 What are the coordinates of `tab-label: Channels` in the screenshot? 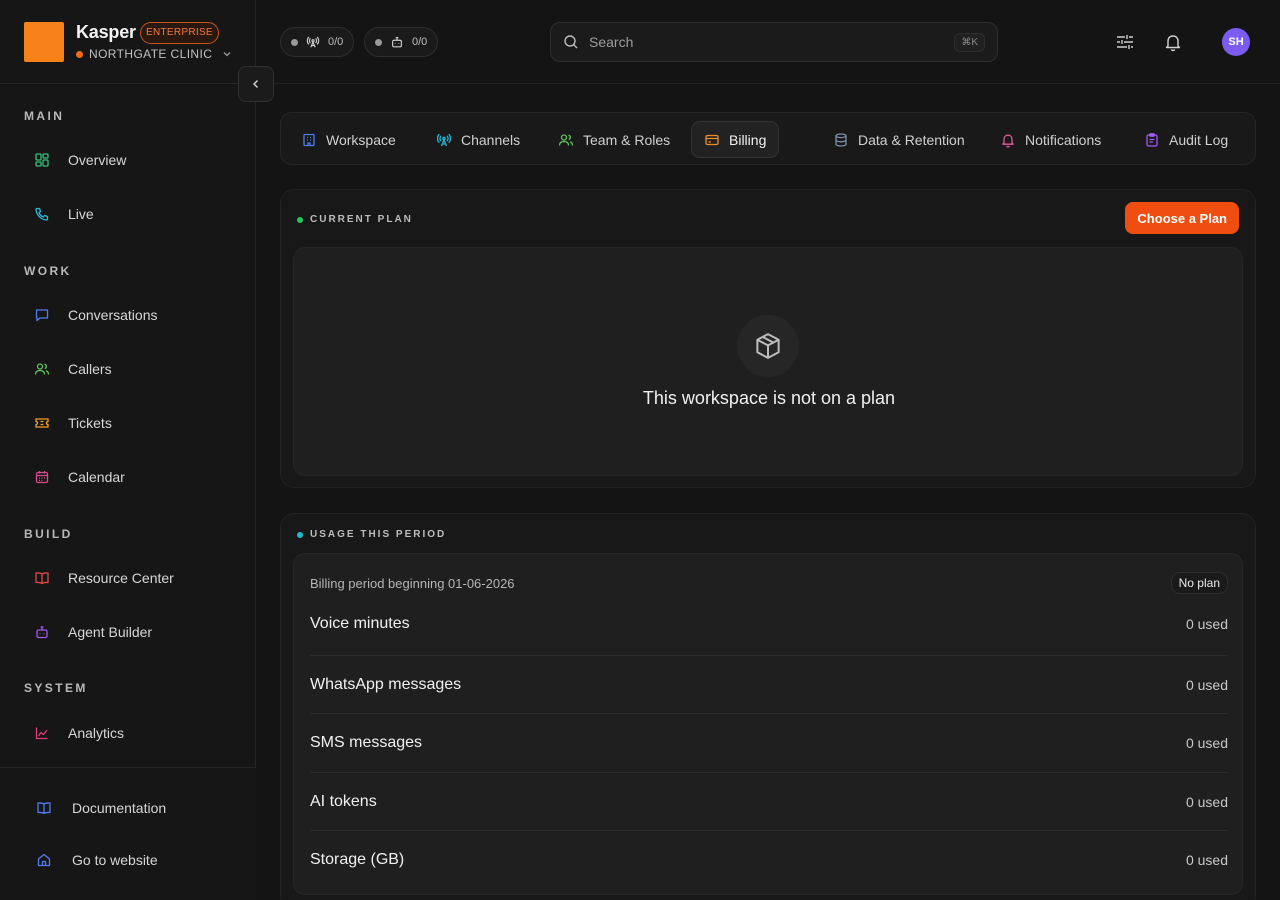 It's located at (491, 139).